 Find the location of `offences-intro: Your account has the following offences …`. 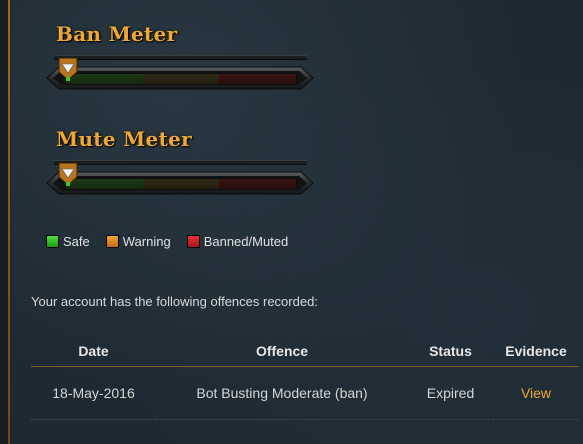

offences-intro: Your account has the following offences … is located at coordinates (174, 301).